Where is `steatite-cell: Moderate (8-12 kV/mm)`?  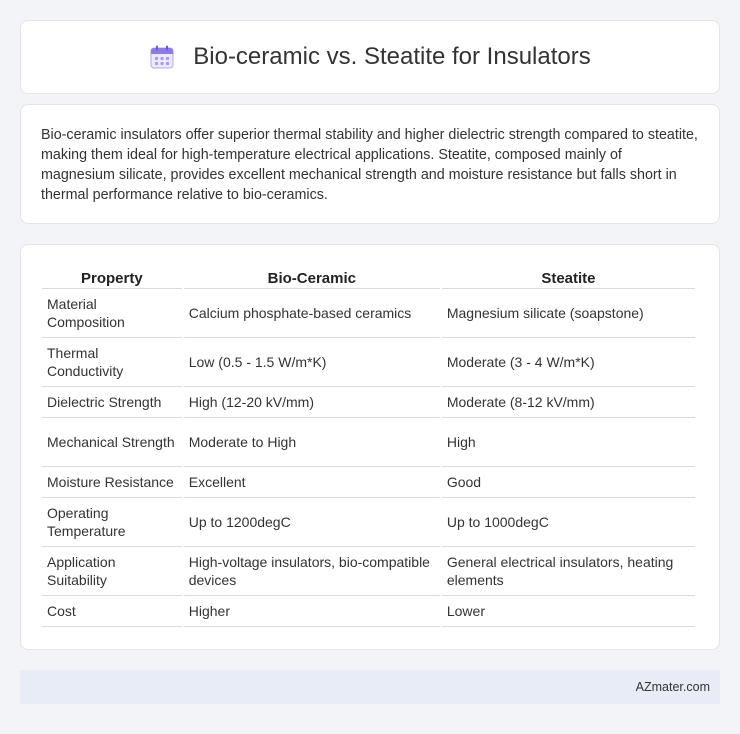 steatite-cell: Moderate (8-12 kV/mm) is located at coordinates (568, 402).